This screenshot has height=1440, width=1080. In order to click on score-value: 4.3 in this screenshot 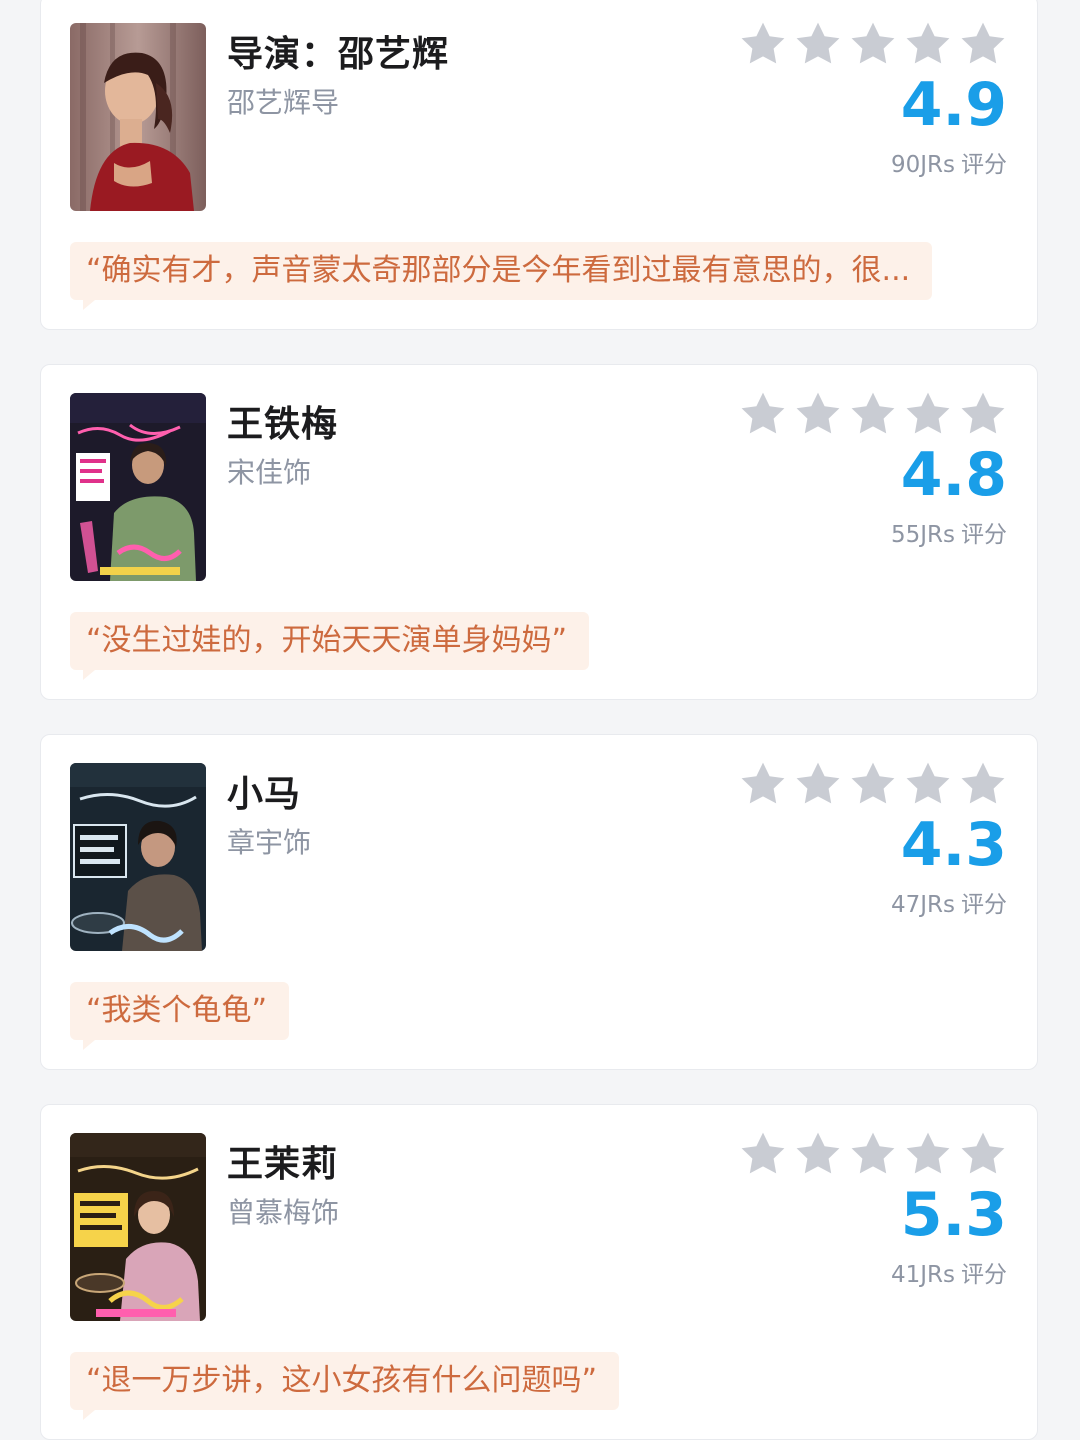, I will do `click(953, 845)`.